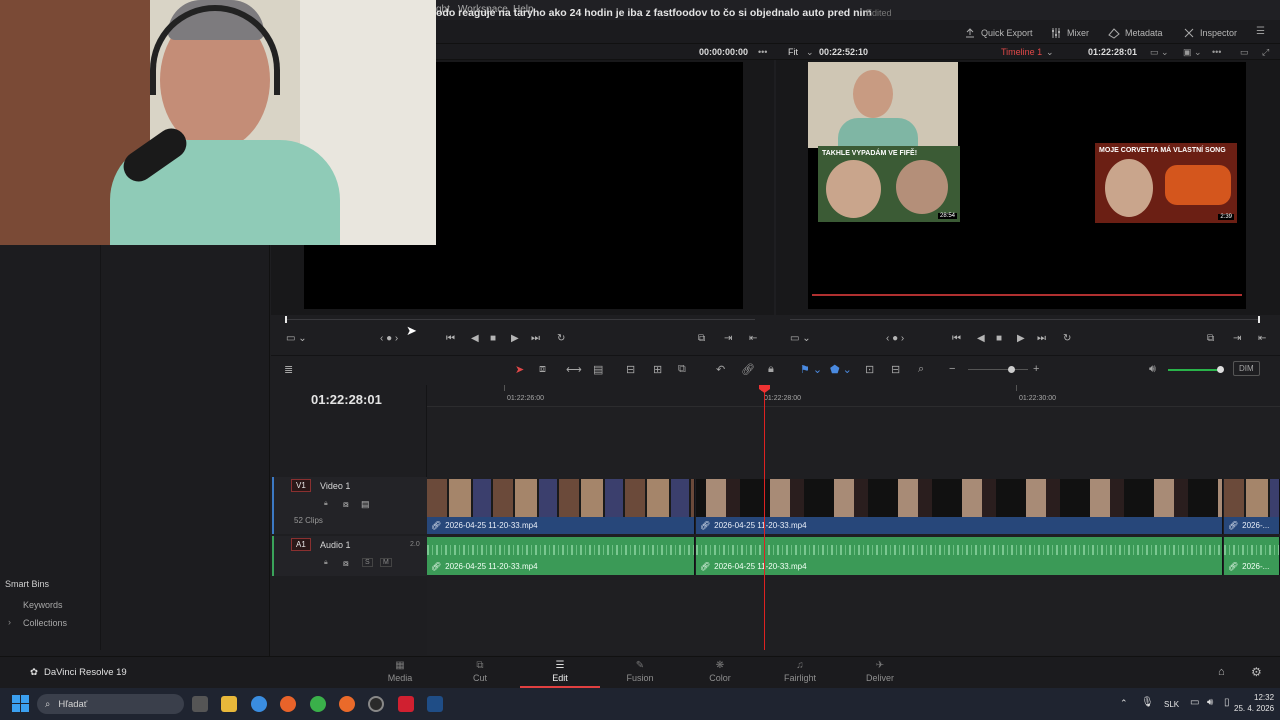 The height and width of the screenshot is (720, 1280). What do you see at coordinates (349, 505) in the screenshot?
I see `video-track-header: V1 Video 1 🔒︎ ⧇ ▤ 52 Clips` at bounding box center [349, 505].